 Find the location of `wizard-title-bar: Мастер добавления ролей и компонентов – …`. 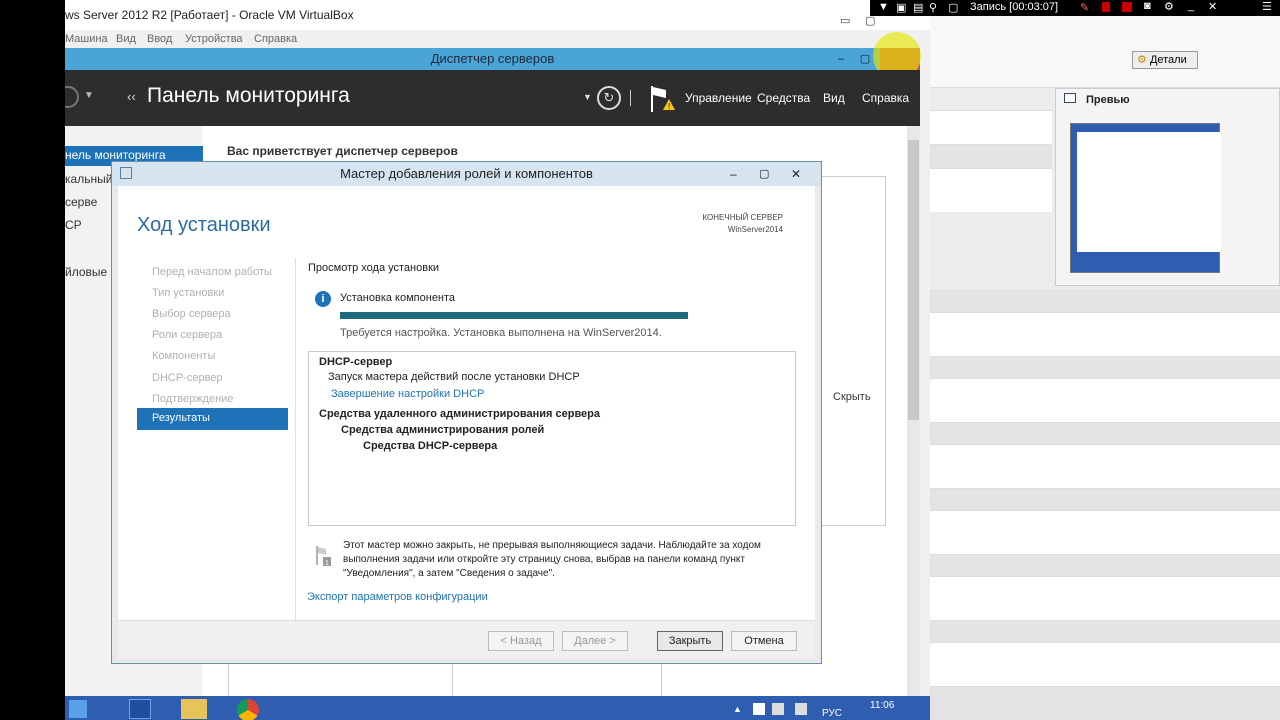

wizard-title-bar: Мастер добавления ролей и компонентов – … is located at coordinates (466, 174).